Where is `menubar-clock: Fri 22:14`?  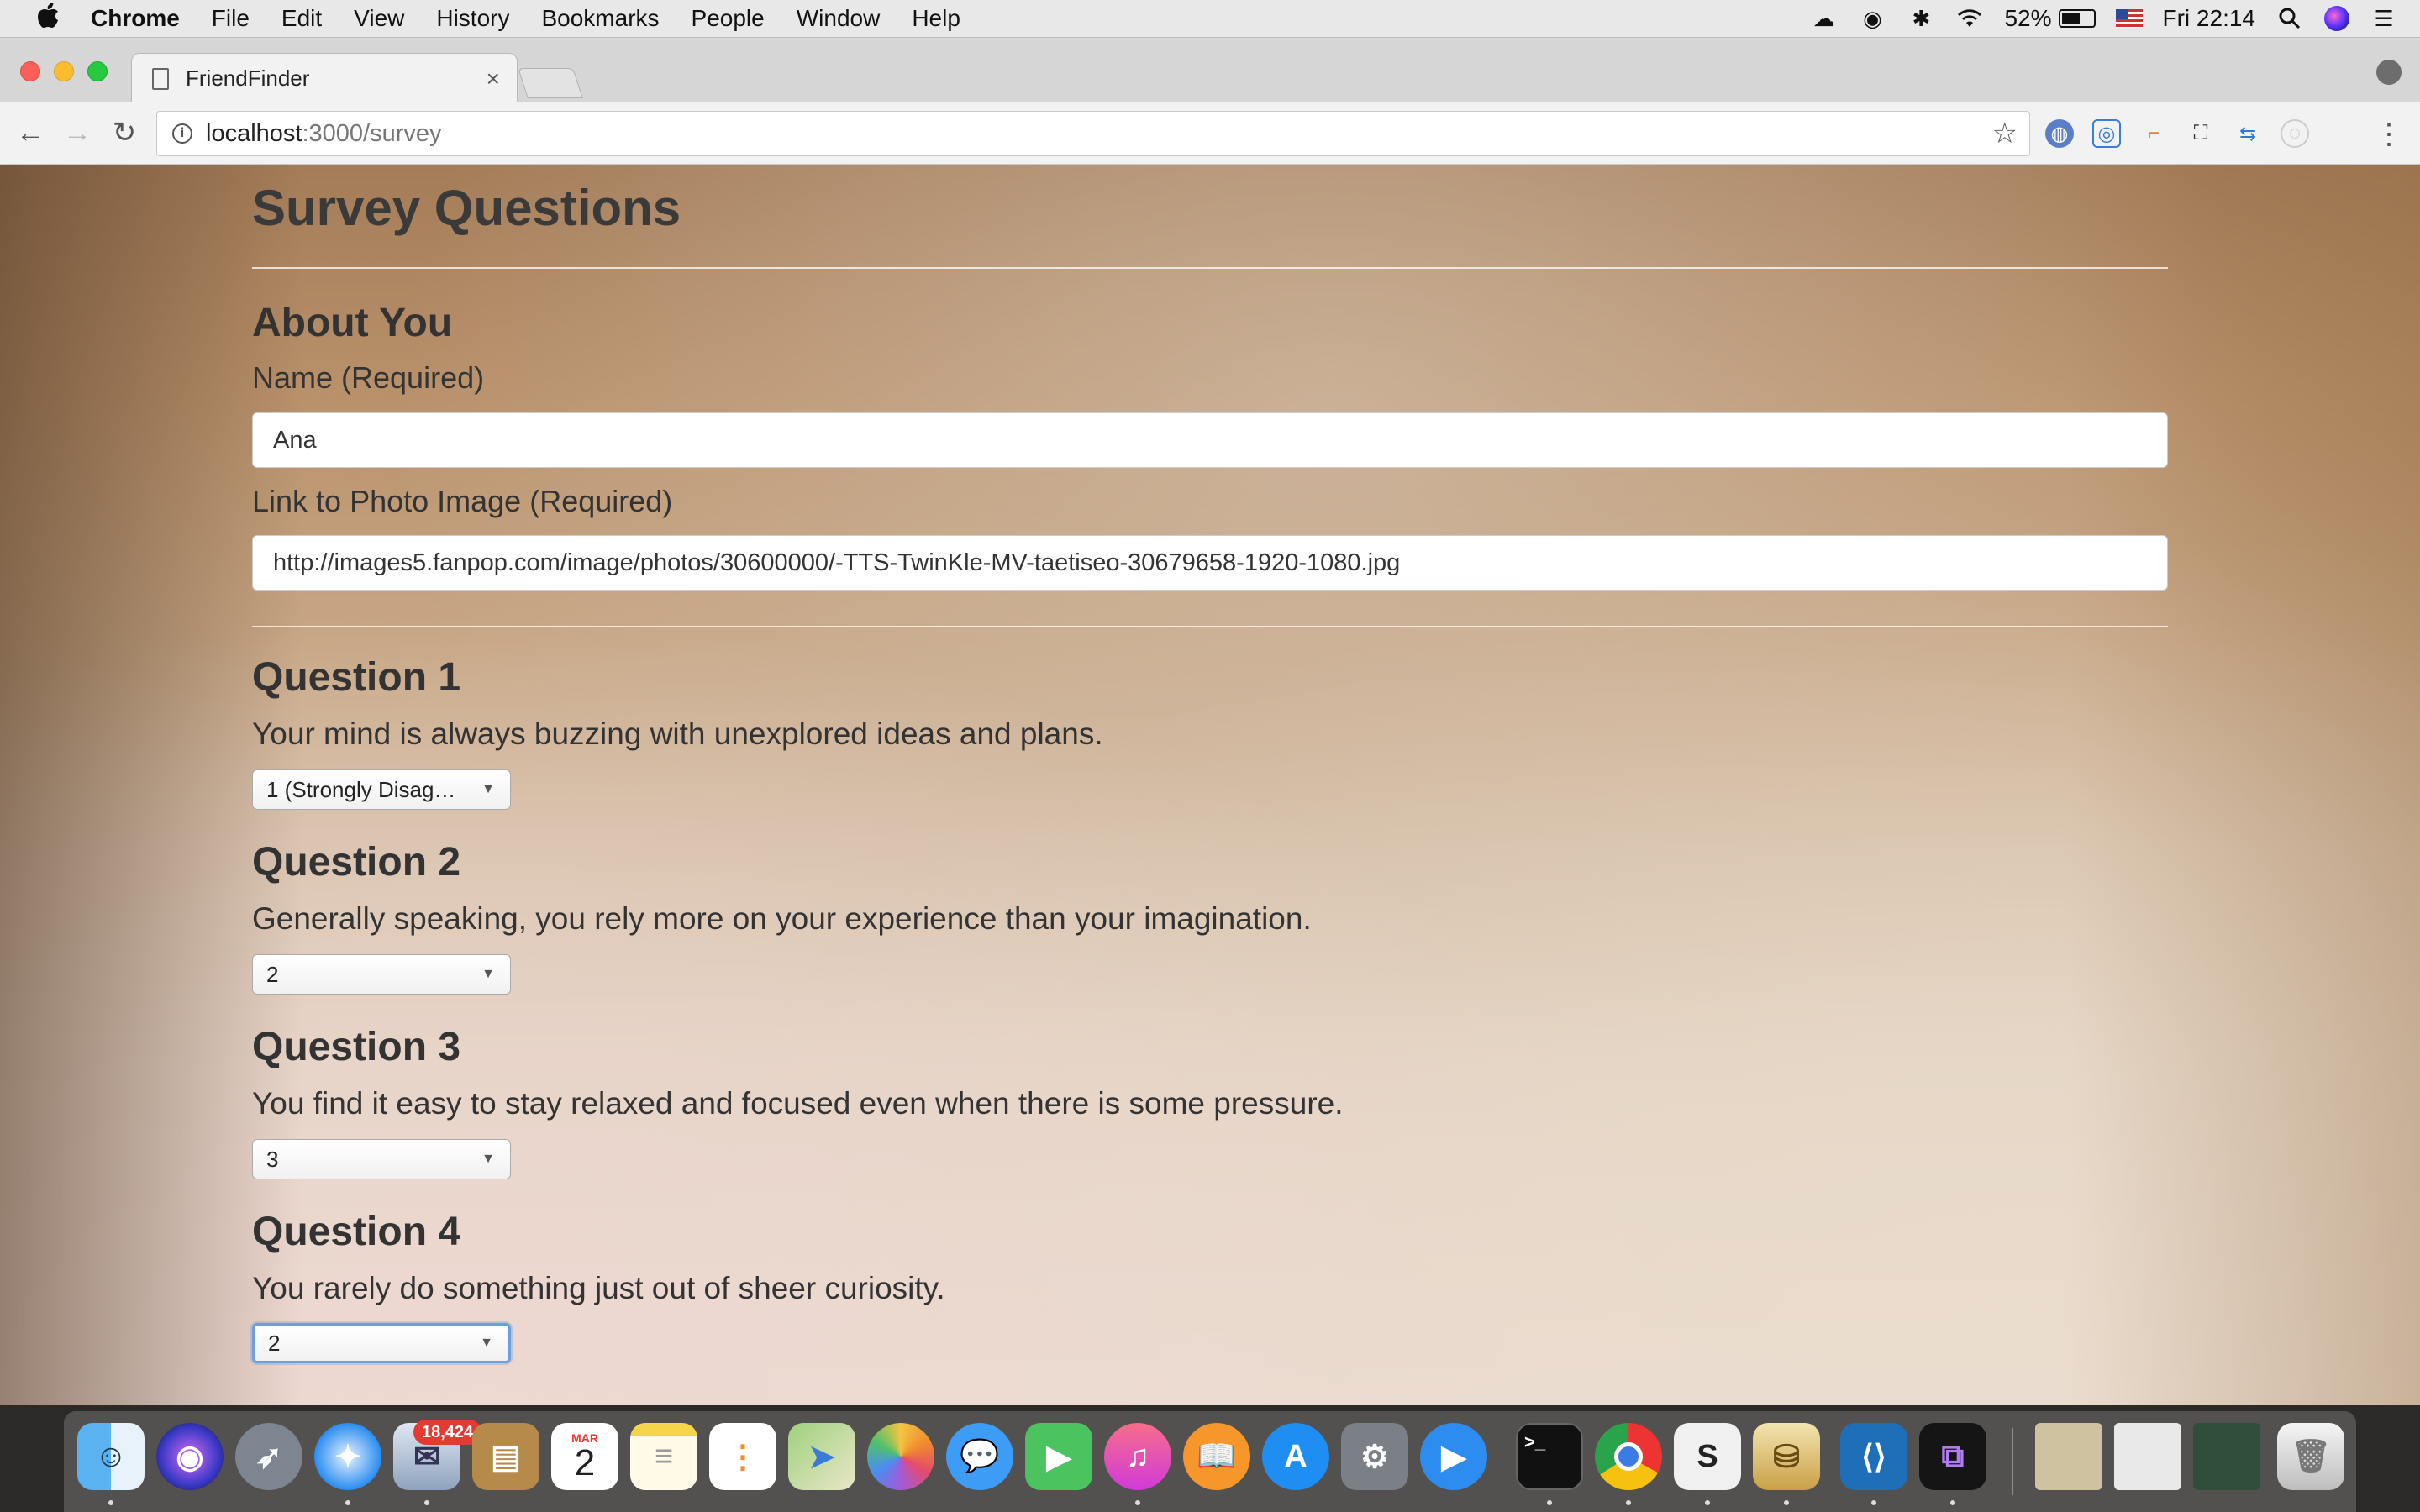 menubar-clock: Fri 22:14 is located at coordinates (2209, 18).